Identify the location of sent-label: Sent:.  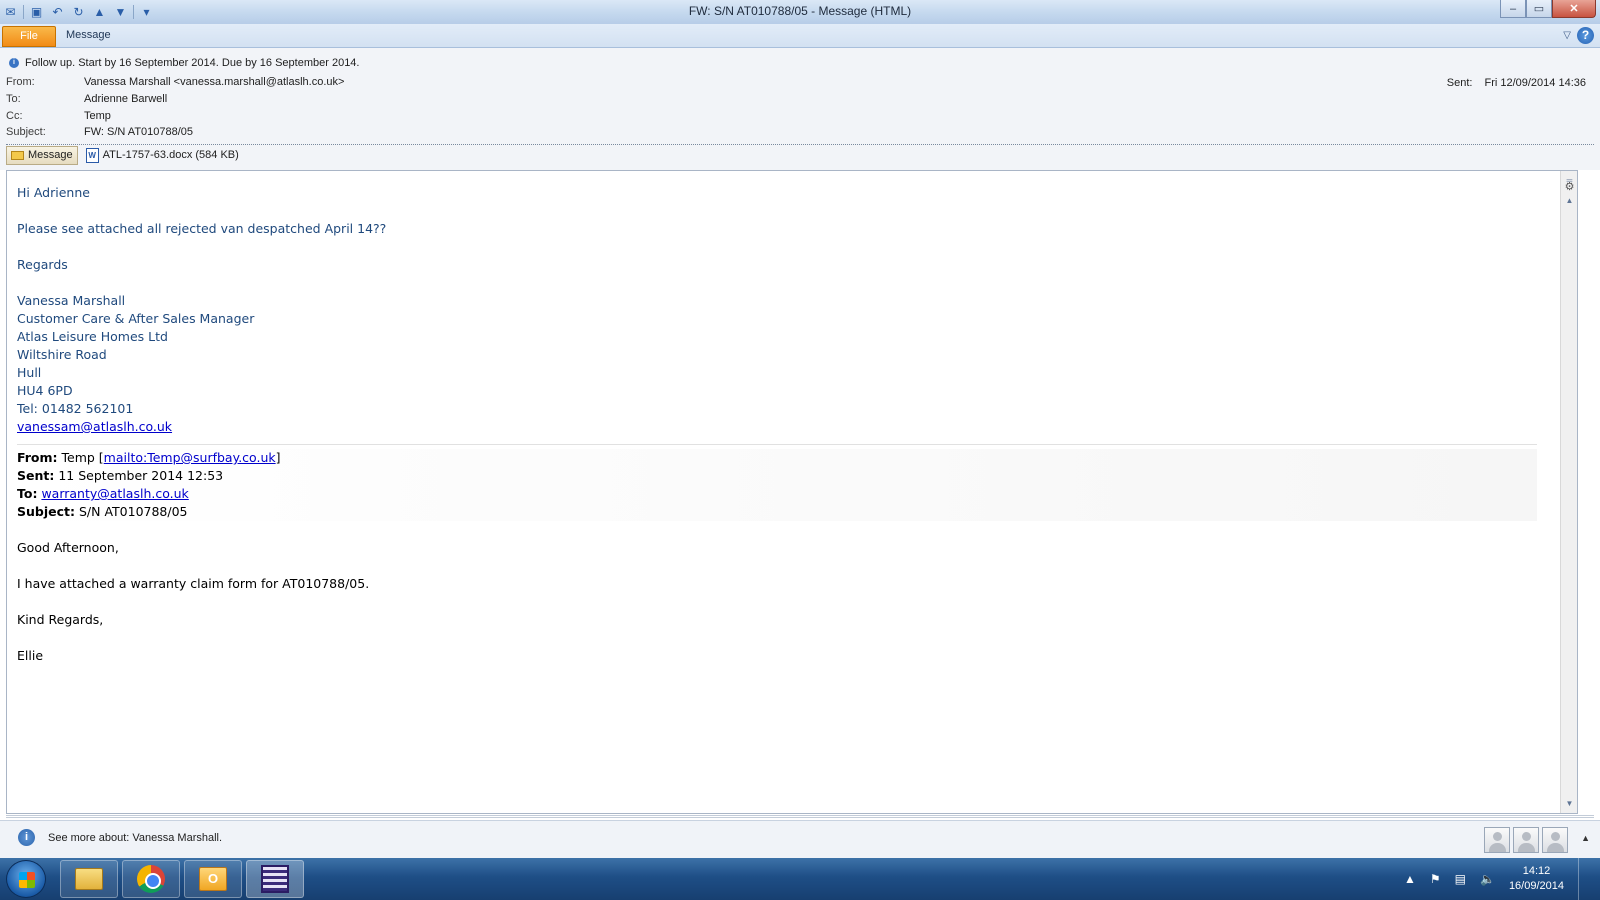
(1459, 83).